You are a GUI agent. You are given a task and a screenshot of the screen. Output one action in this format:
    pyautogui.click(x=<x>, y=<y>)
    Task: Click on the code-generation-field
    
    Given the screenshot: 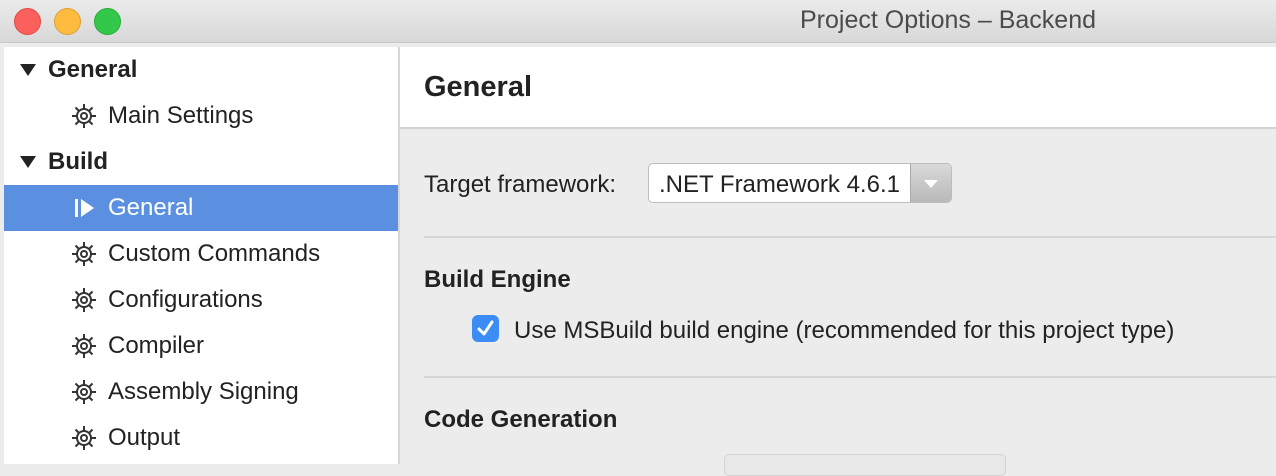 What is the action you would take?
    pyautogui.click(x=865, y=465)
    